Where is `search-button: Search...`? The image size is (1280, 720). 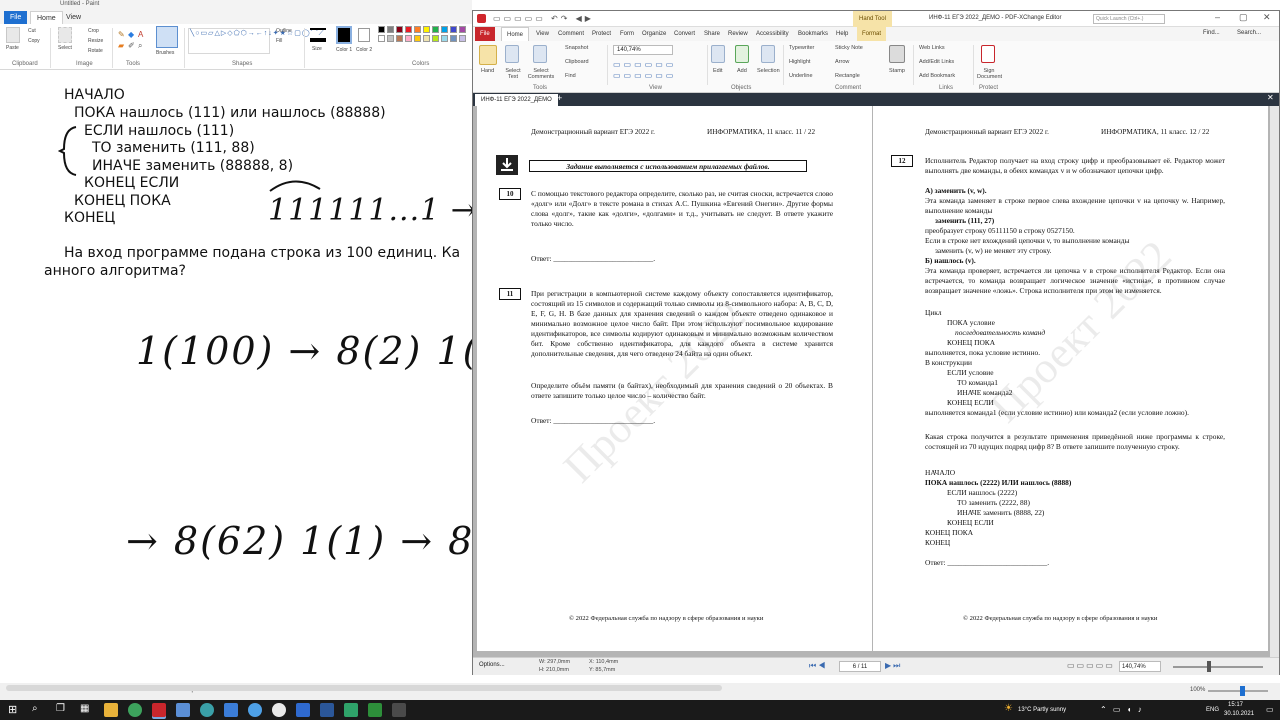
search-button: Search... is located at coordinates (1249, 33).